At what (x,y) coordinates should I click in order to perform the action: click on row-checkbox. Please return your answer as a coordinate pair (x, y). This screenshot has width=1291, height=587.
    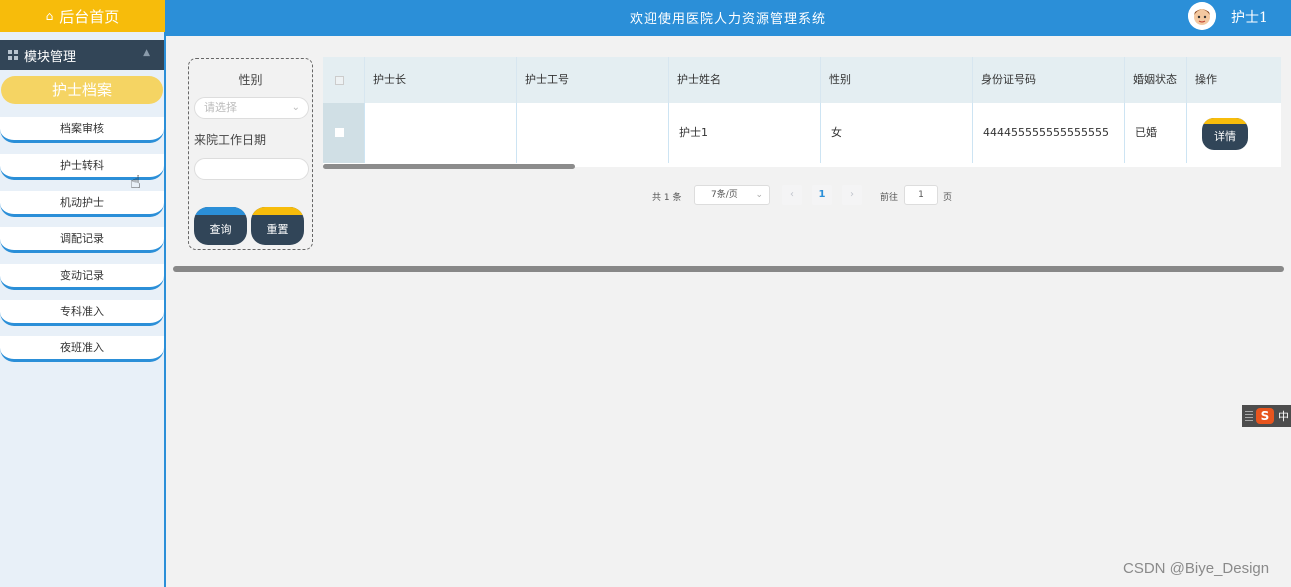
    Looking at the image, I should click on (339, 132).